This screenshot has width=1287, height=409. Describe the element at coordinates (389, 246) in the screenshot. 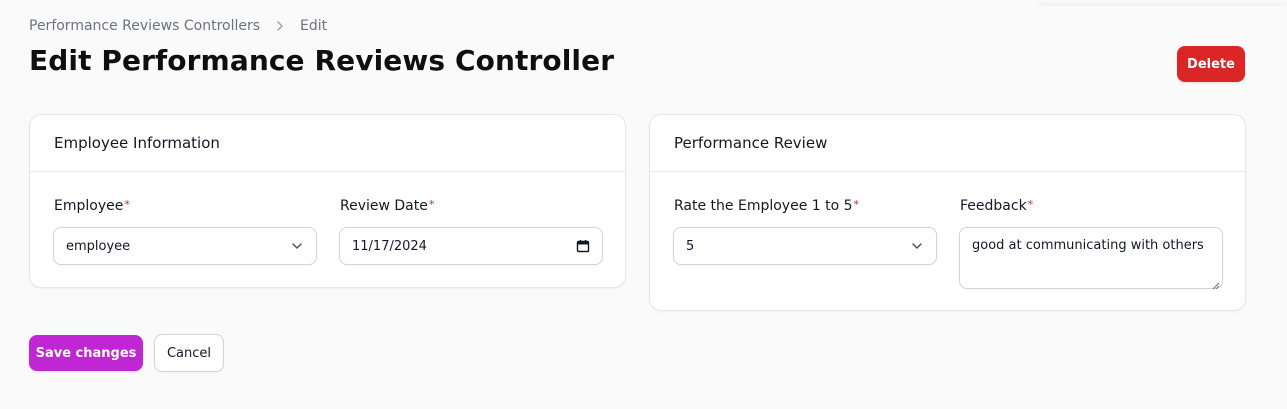

I see `review-date-value: 11/17/2024` at that location.